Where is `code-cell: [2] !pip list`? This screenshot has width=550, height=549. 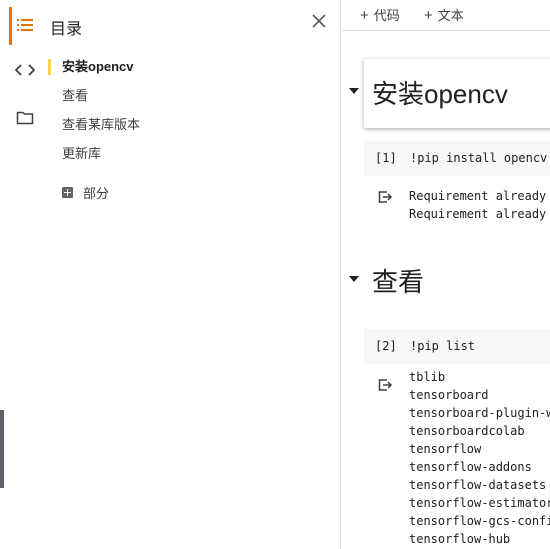
code-cell: [2] !pip list is located at coordinates (457, 346).